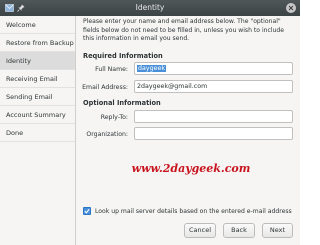  Describe the element at coordinates (37, 133) in the screenshot. I see `sidebar-item-done: Done` at that location.